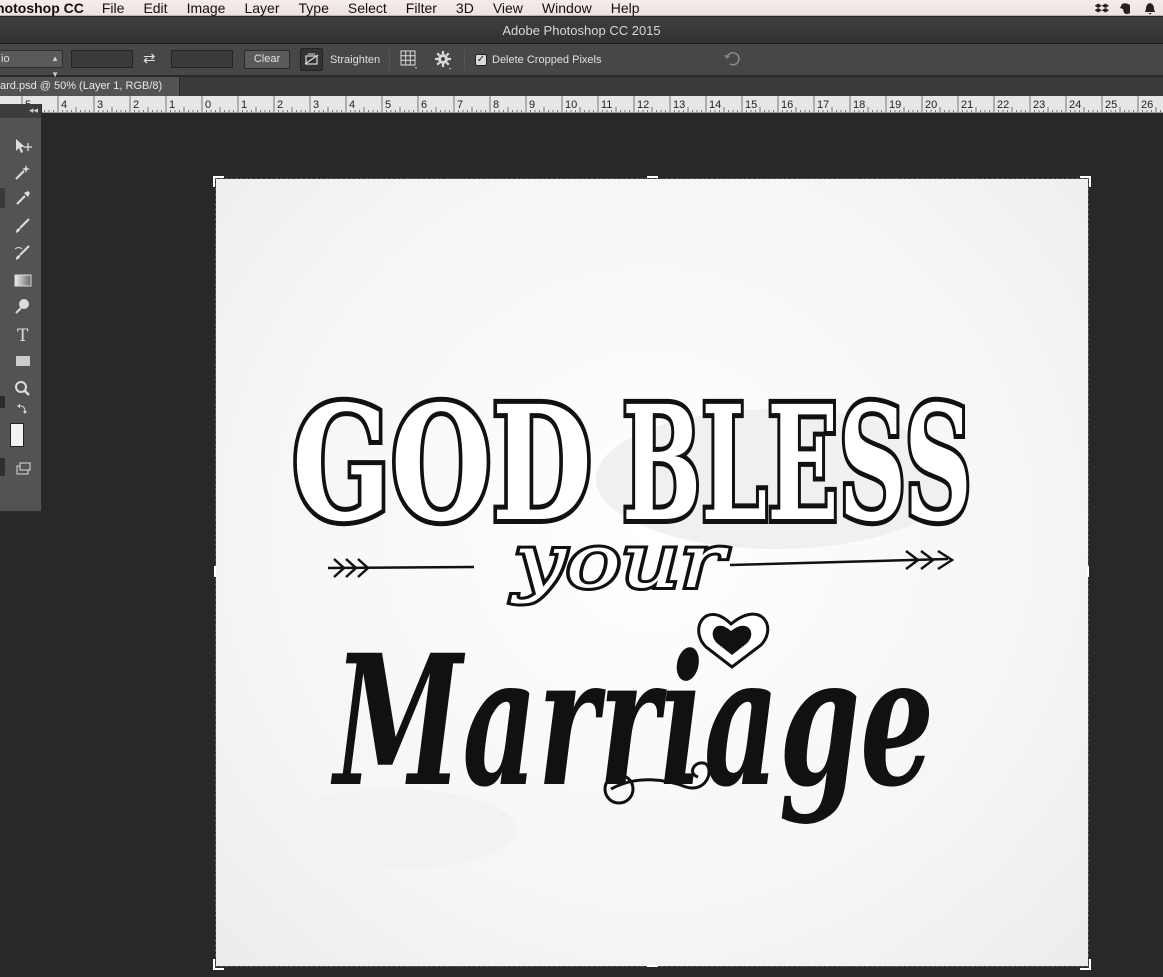 This screenshot has height=977, width=1163. Describe the element at coordinates (2, 198) in the screenshot. I see `crop-tool-stub` at that location.